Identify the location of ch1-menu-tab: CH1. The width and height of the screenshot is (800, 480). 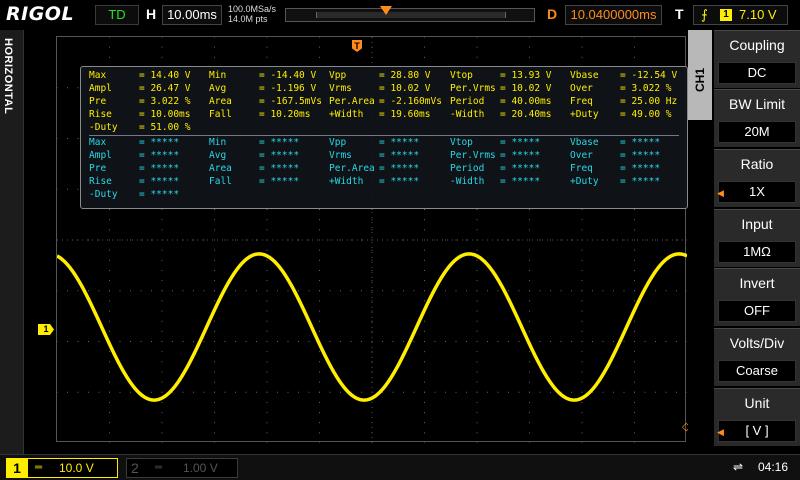
(700, 75).